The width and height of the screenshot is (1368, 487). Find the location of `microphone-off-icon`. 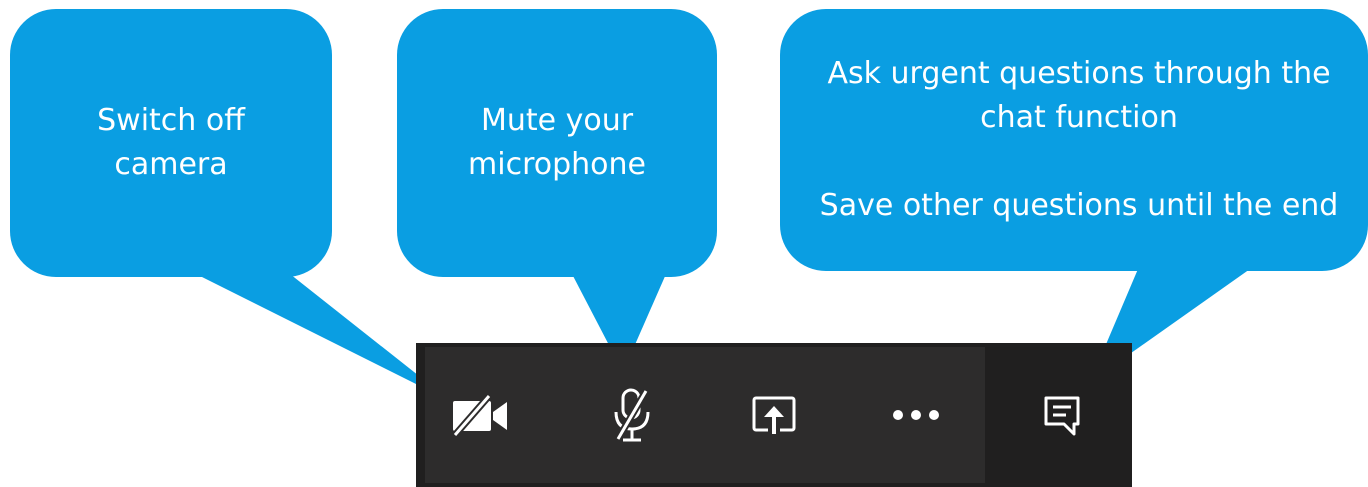

microphone-off-icon is located at coordinates (632, 415).